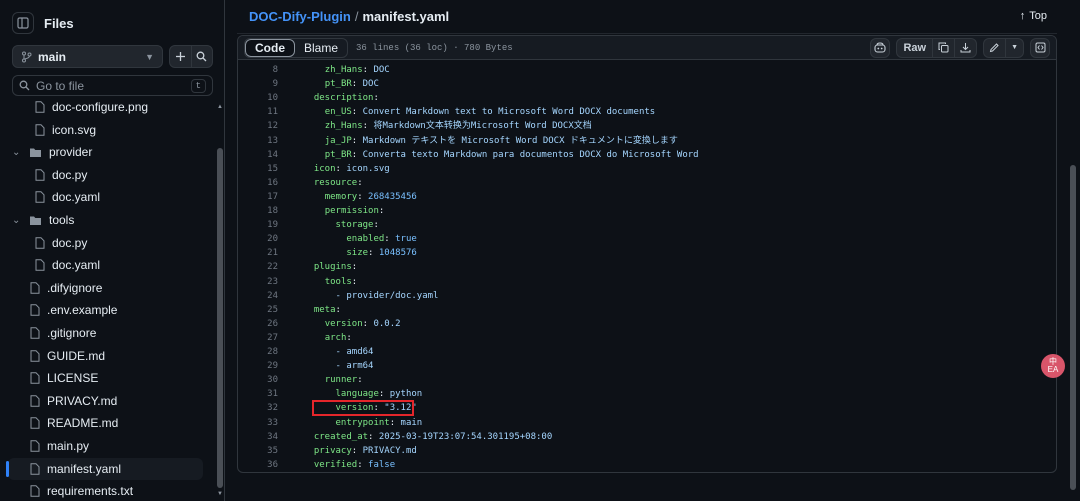 The width and height of the screenshot is (1080, 501). What do you see at coordinates (258, 211) in the screenshot?
I see `line-number: 18` at bounding box center [258, 211].